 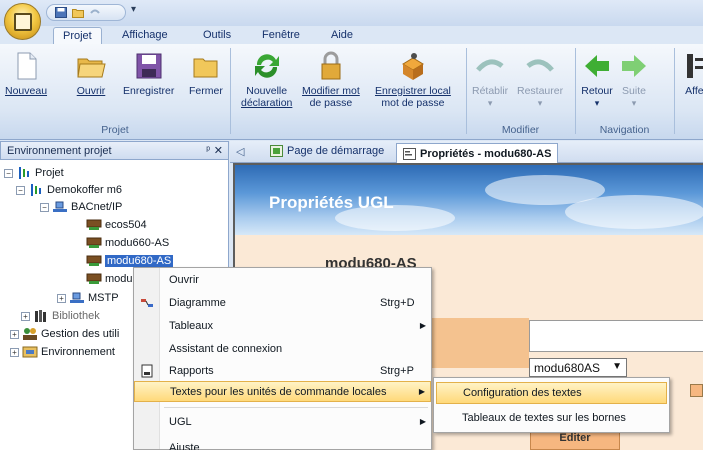 I want to click on back-button: Retour ▾, so click(x=597, y=79).